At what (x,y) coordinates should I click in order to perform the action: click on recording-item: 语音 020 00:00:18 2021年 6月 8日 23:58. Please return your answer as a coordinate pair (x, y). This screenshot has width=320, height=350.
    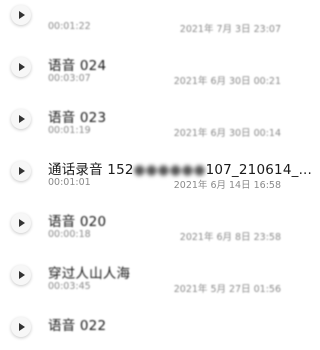
    Looking at the image, I should click on (150, 220).